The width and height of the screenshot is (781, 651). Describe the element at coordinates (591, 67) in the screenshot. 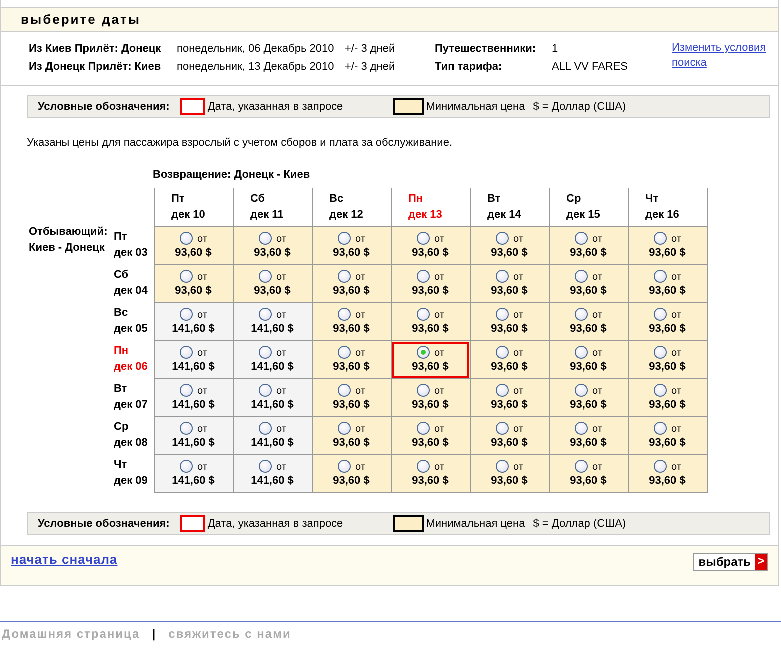

I see `summary-value: ALL VV FARES` at that location.